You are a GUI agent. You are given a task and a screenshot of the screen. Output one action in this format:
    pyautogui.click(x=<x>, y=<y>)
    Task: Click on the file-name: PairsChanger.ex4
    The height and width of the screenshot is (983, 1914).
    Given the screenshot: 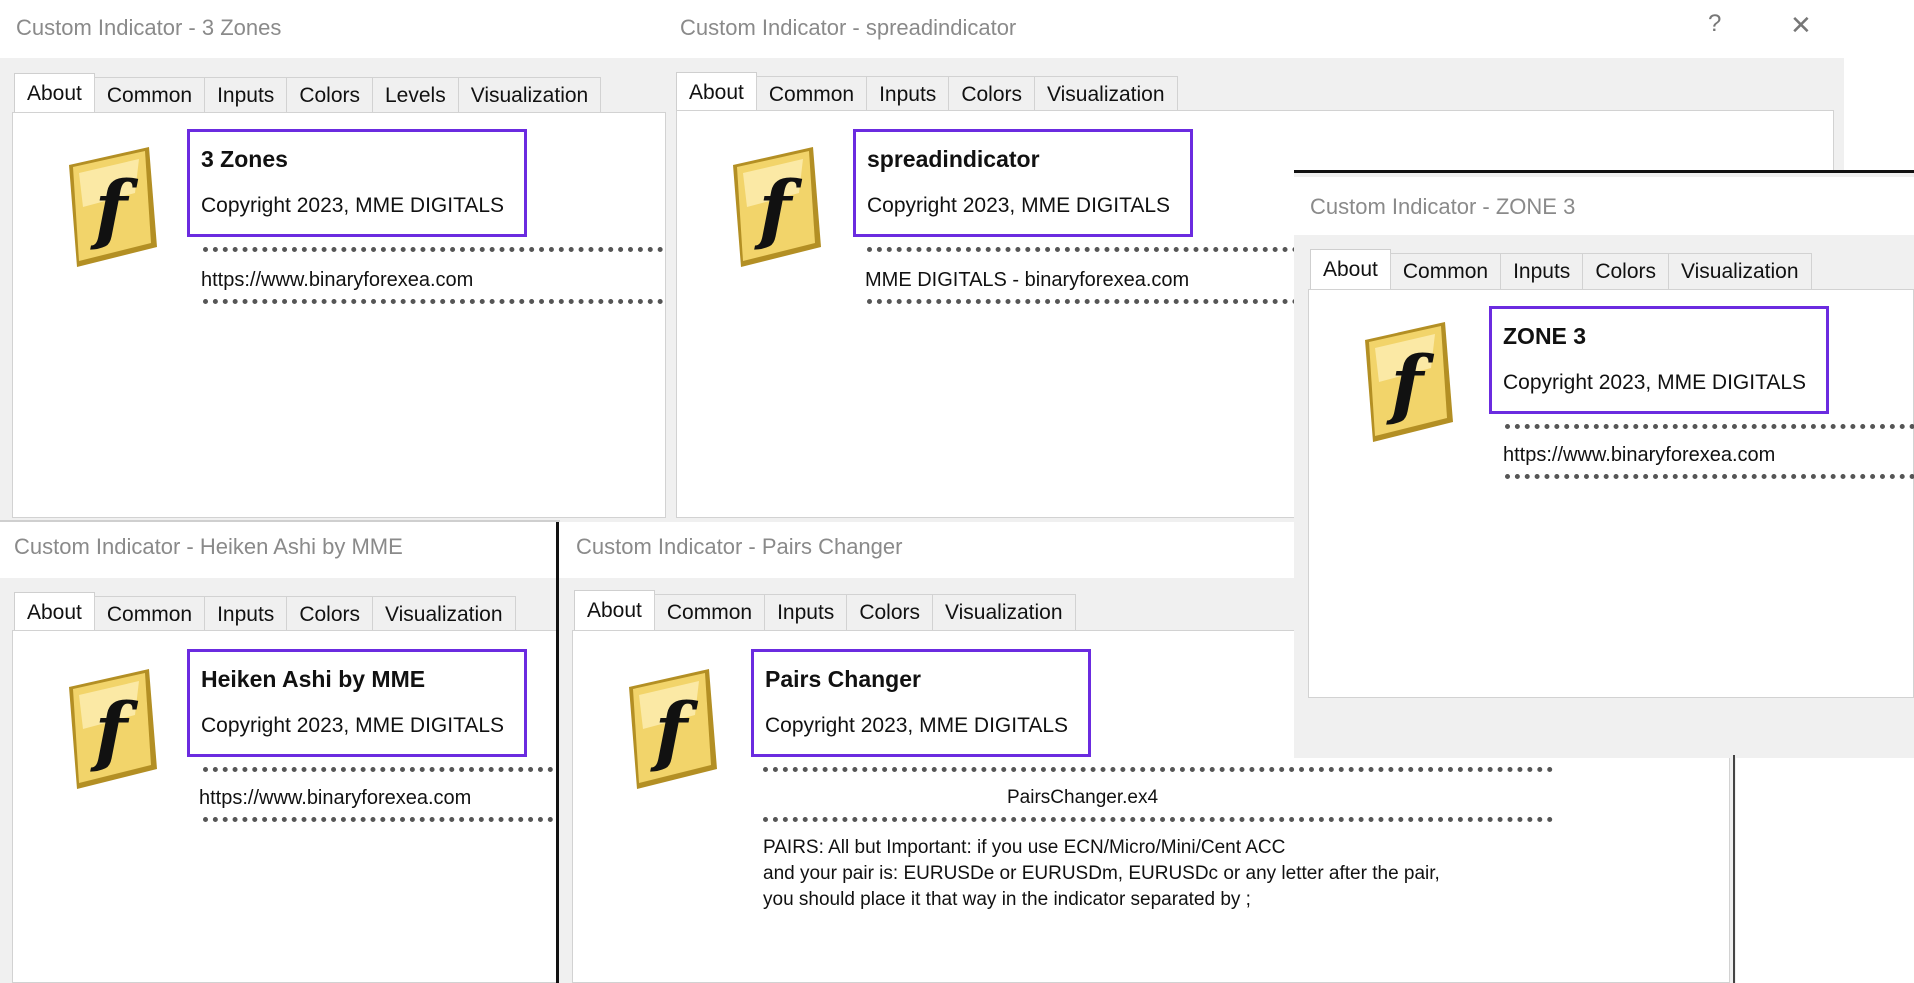 What is the action you would take?
    pyautogui.click(x=1083, y=797)
    